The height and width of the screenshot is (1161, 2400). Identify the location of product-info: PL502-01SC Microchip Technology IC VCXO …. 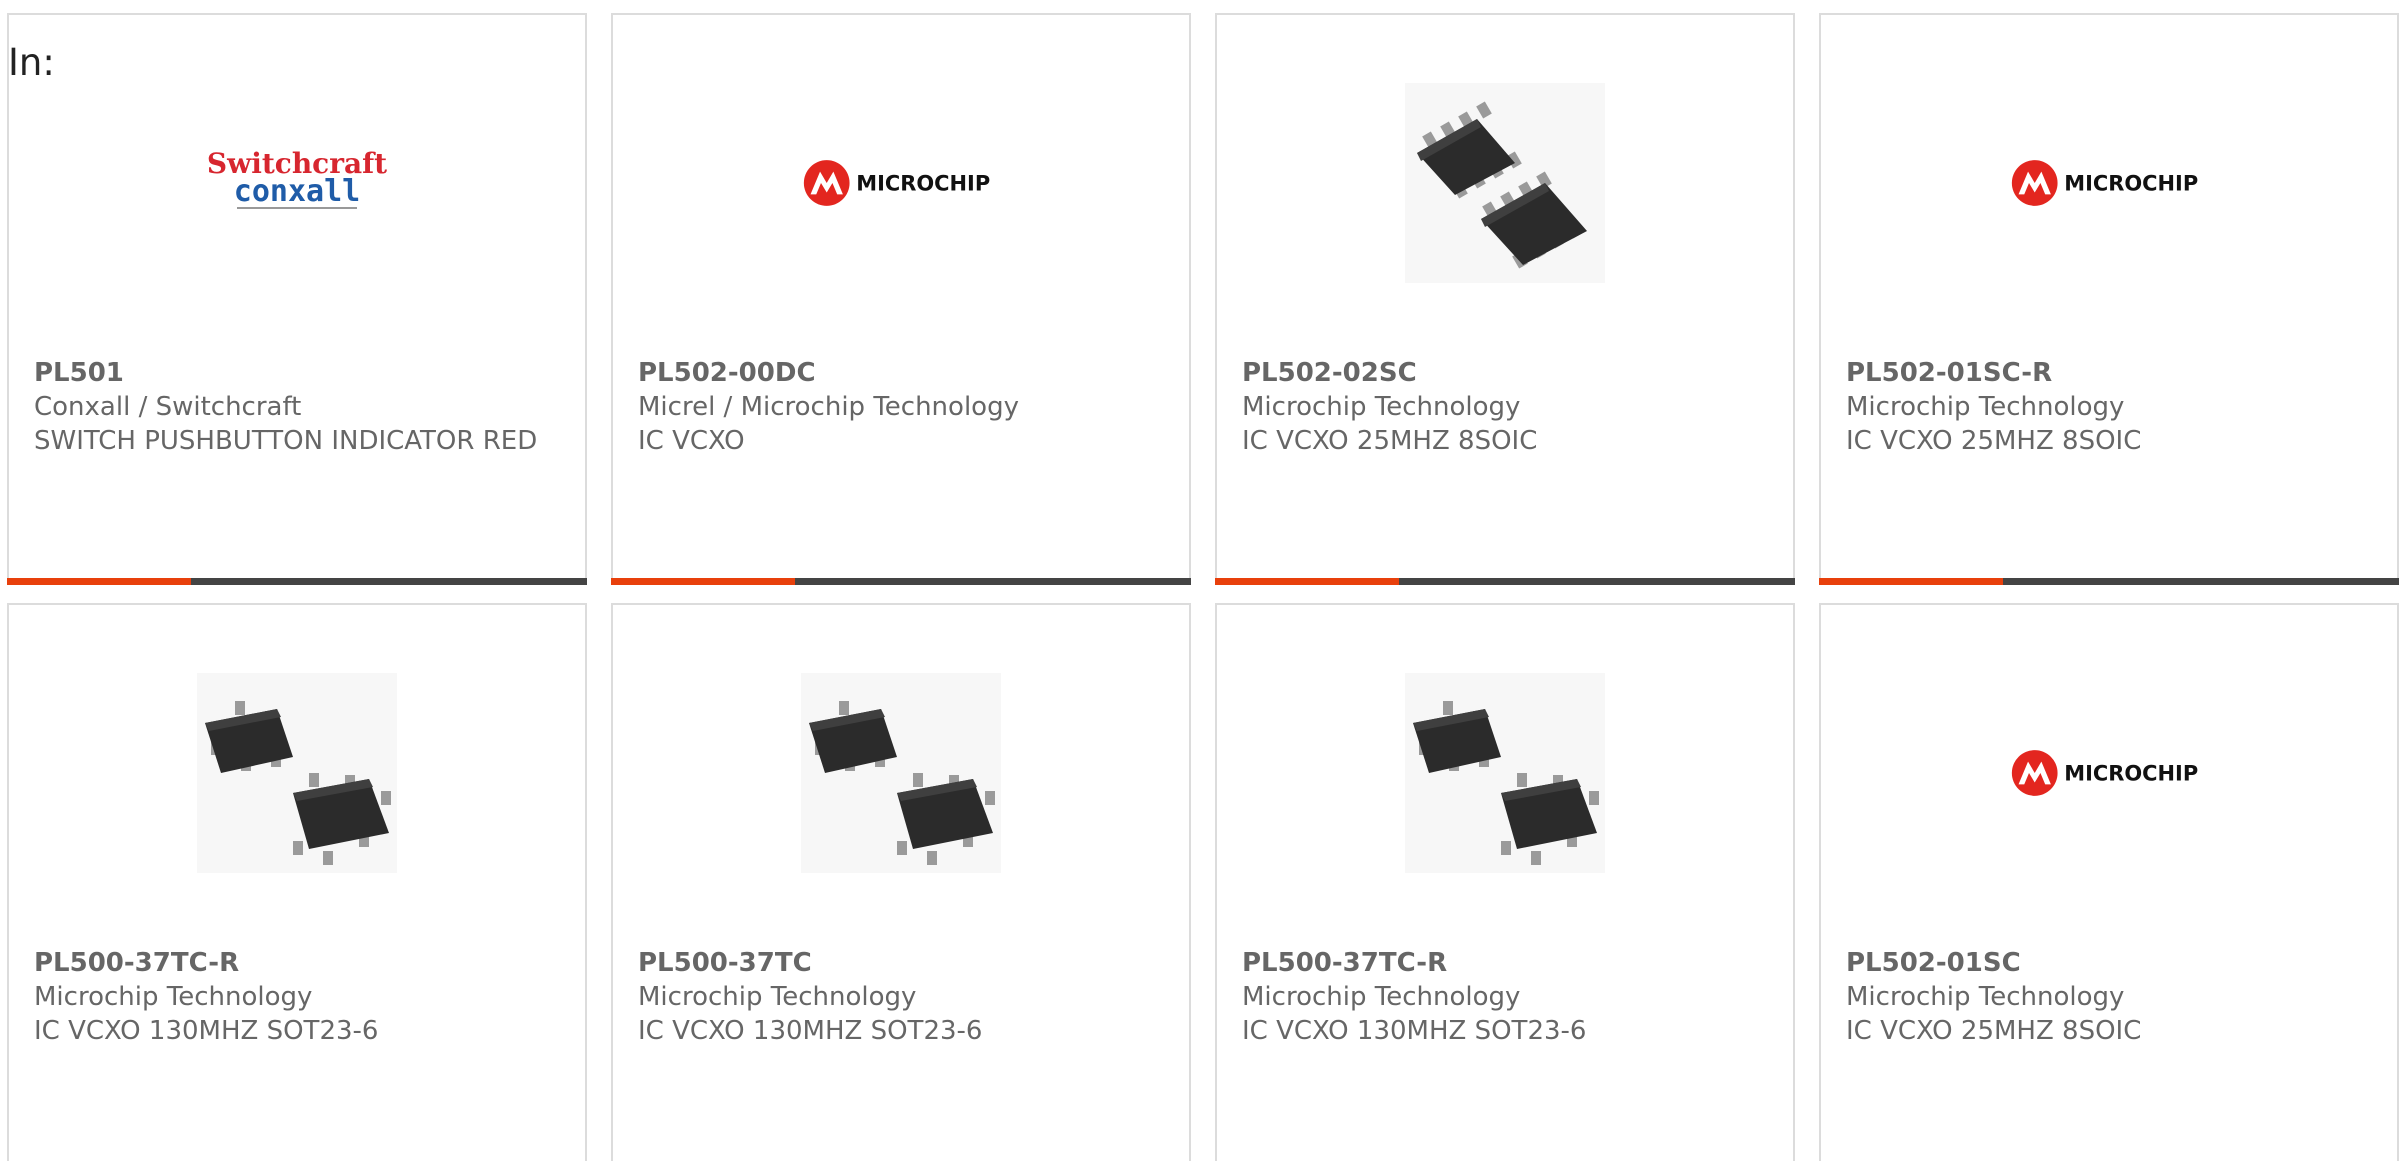
(2113, 997).